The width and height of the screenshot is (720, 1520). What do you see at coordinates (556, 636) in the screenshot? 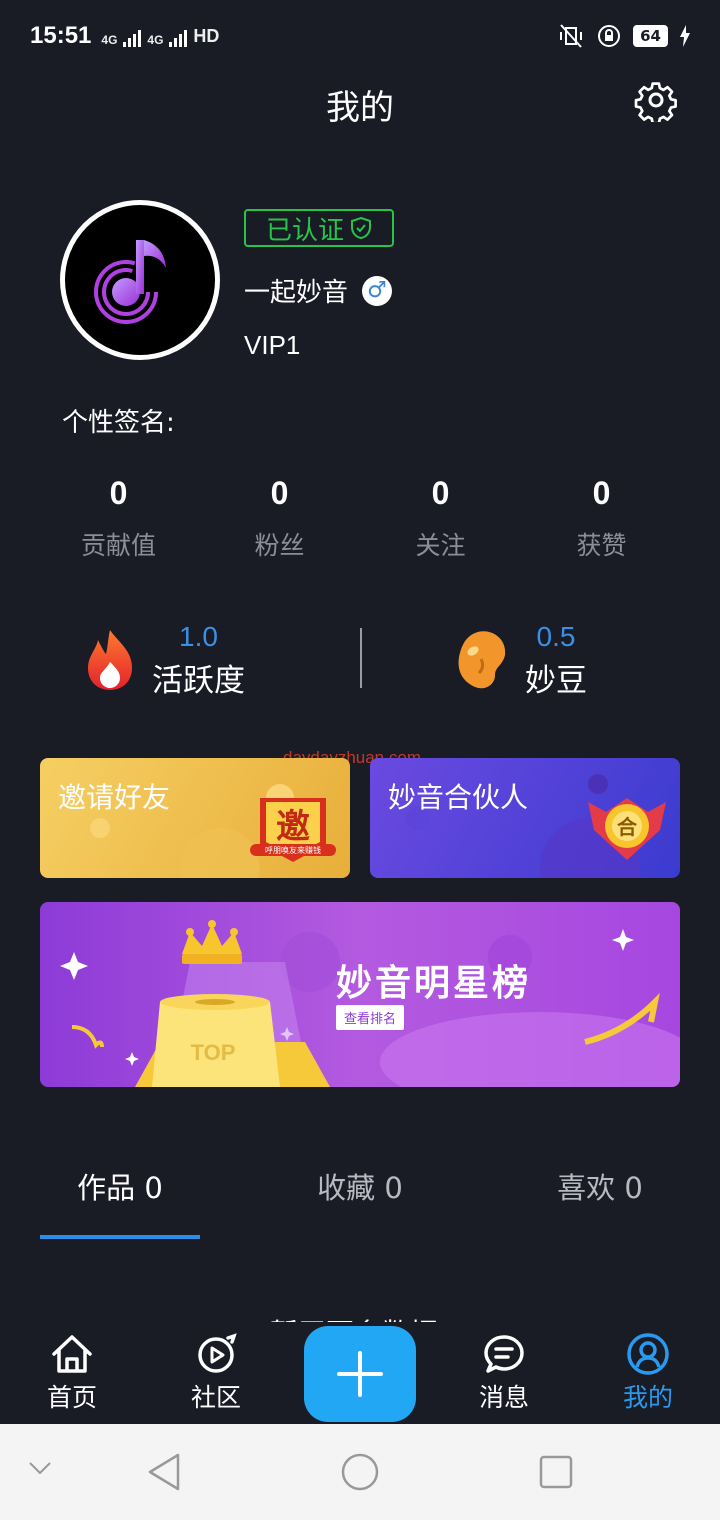
I see `beans-value: 0.5` at bounding box center [556, 636].